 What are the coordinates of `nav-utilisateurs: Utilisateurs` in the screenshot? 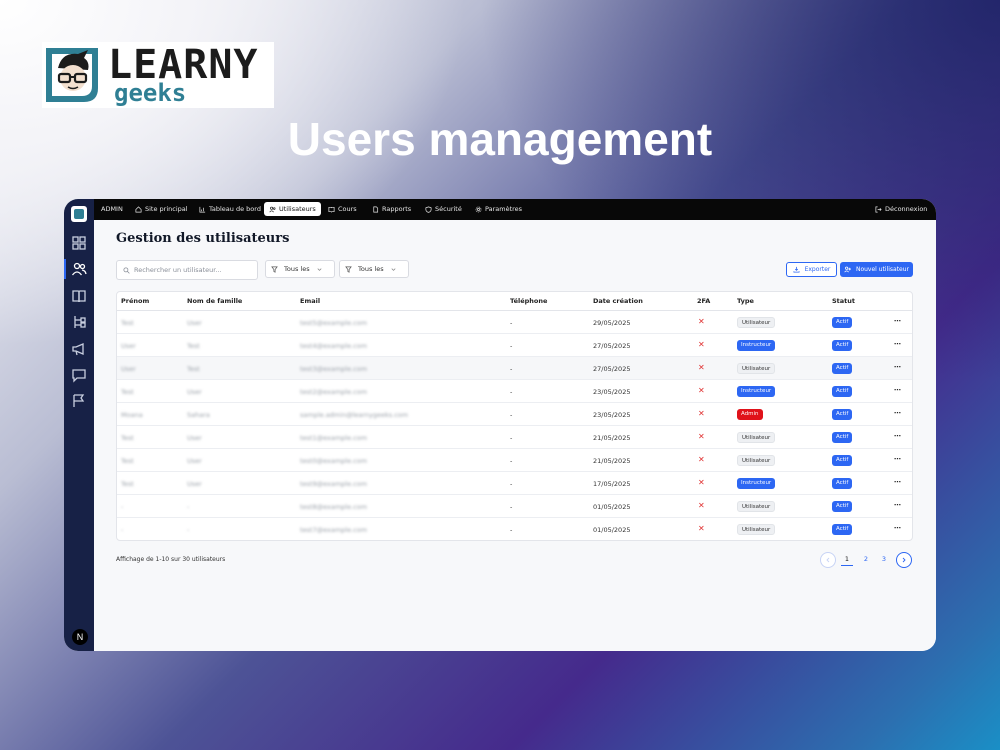 It's located at (292, 209).